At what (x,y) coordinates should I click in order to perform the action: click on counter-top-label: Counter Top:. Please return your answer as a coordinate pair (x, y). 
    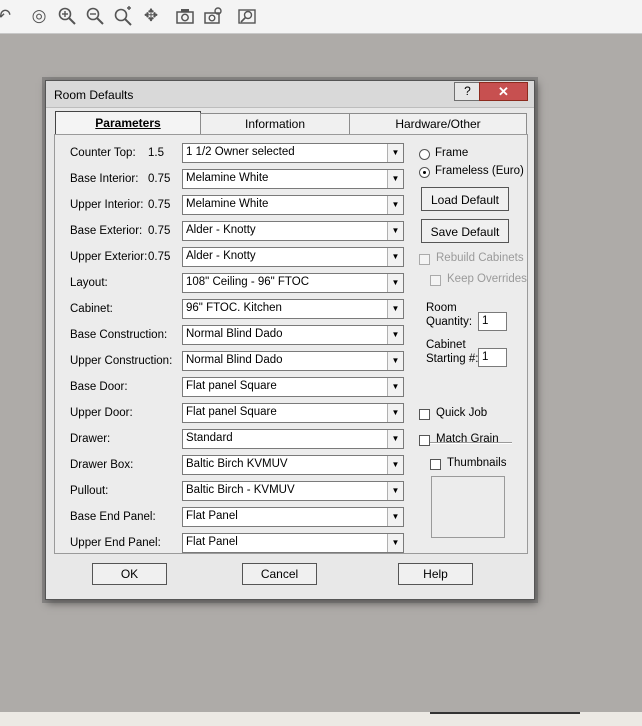
    Looking at the image, I should click on (103, 153).